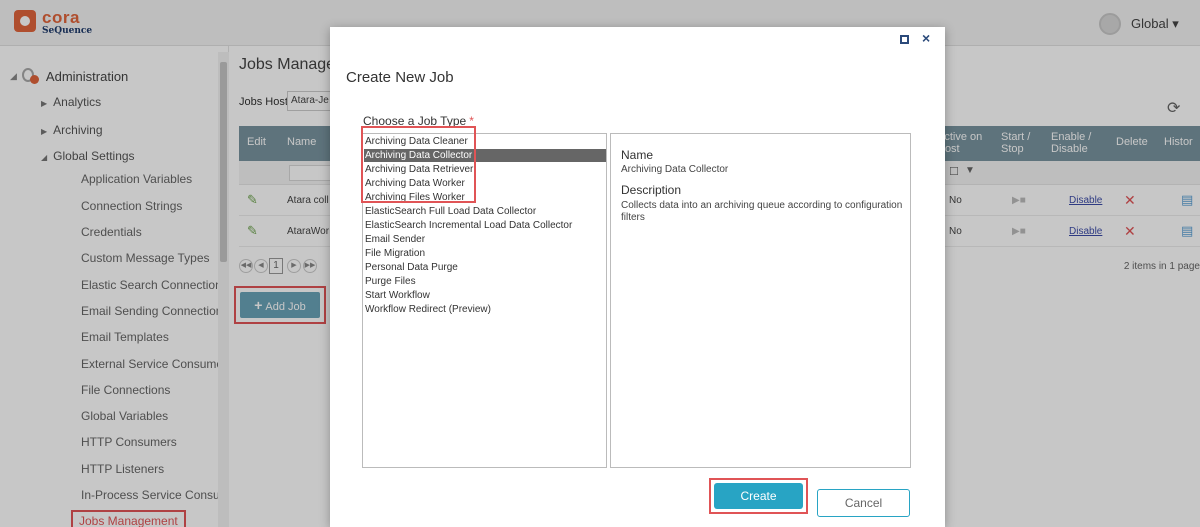  What do you see at coordinates (651, 190) in the screenshot?
I see `detail-description-label: Description` at bounding box center [651, 190].